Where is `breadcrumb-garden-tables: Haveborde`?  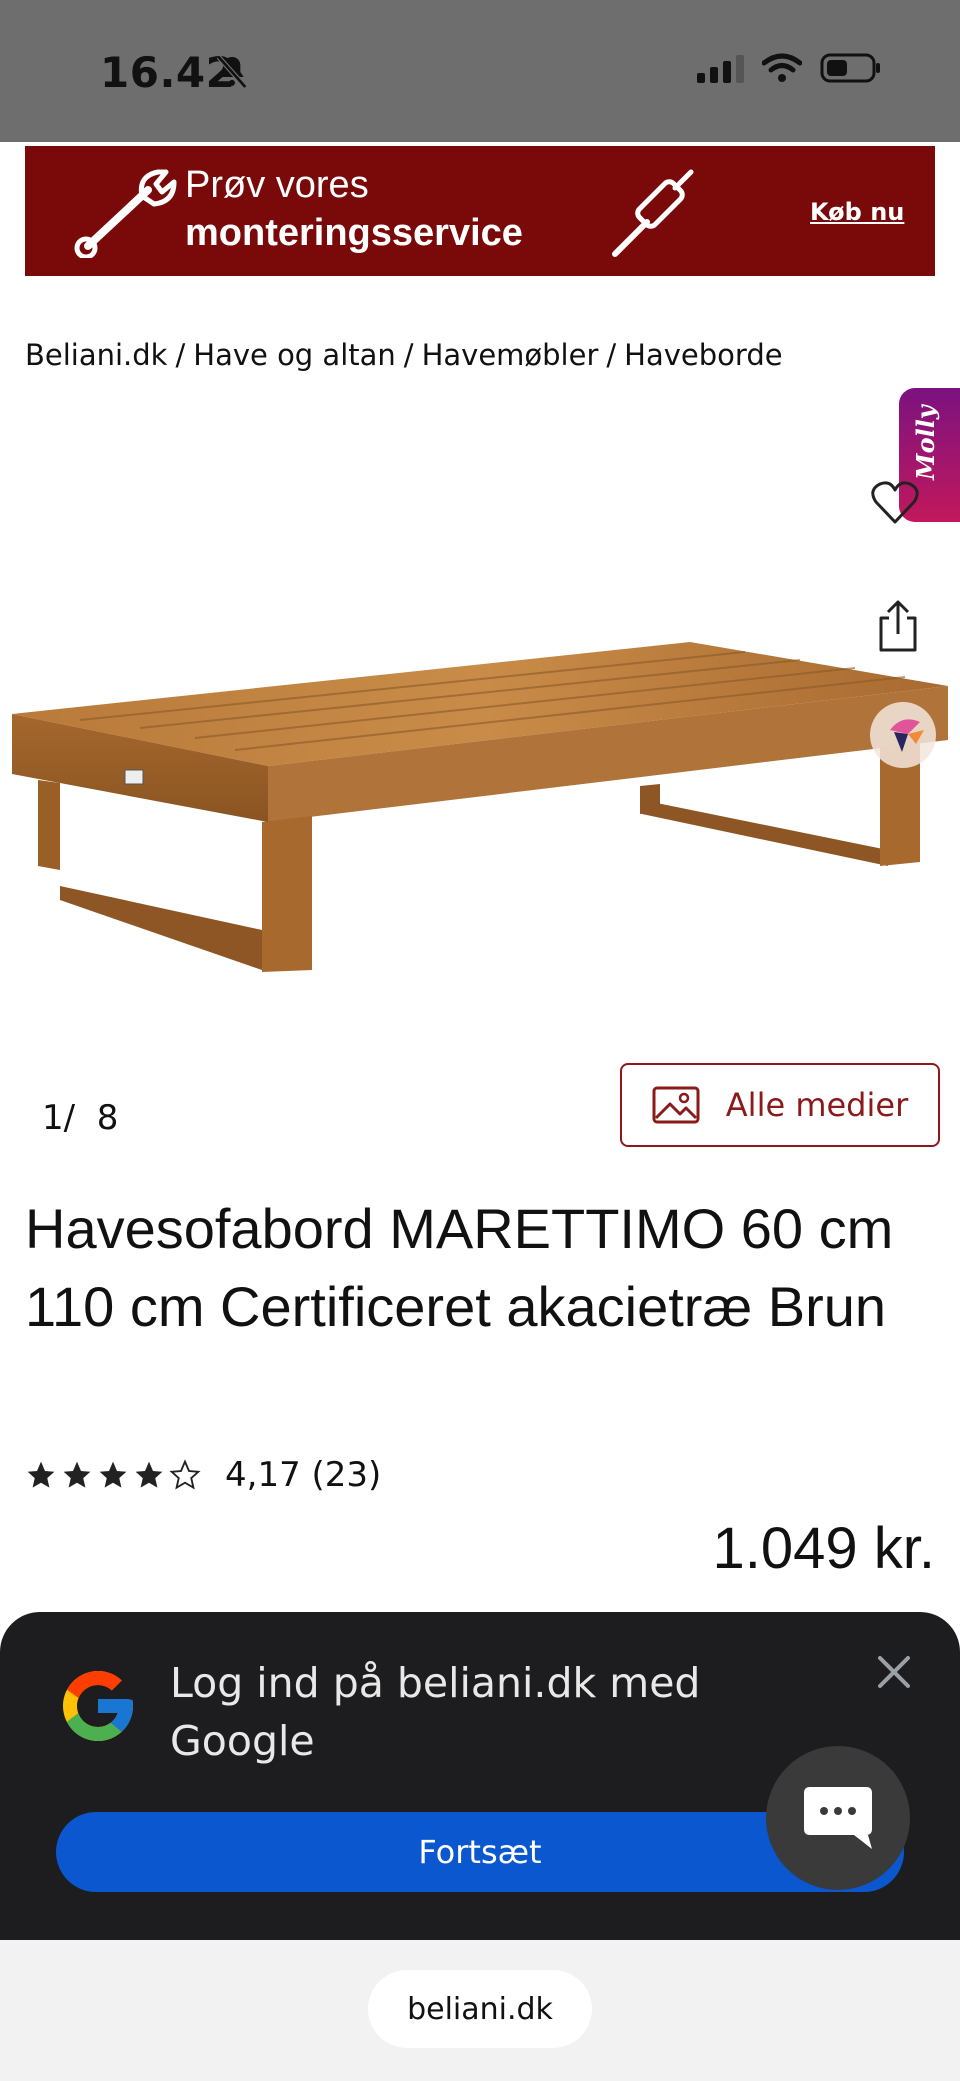 breadcrumb-garden-tables: Haveborde is located at coordinates (703, 355).